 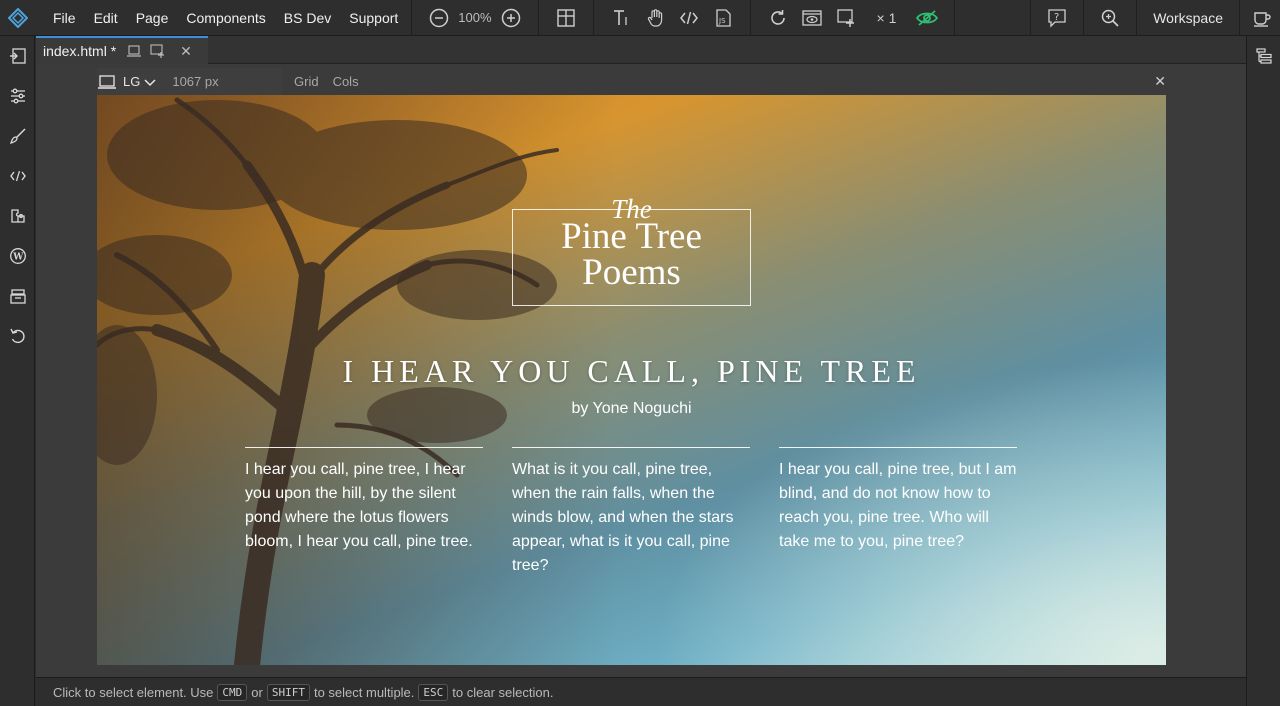 I want to click on status-text-prefix: Click to select element. Use, so click(x=133, y=692).